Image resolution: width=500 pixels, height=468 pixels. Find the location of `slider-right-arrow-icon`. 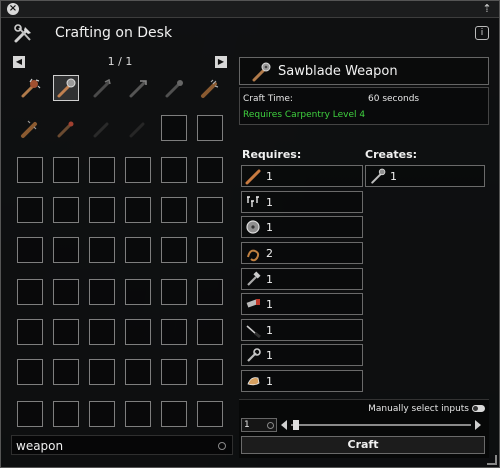

slider-right-arrow-icon is located at coordinates (478, 425).